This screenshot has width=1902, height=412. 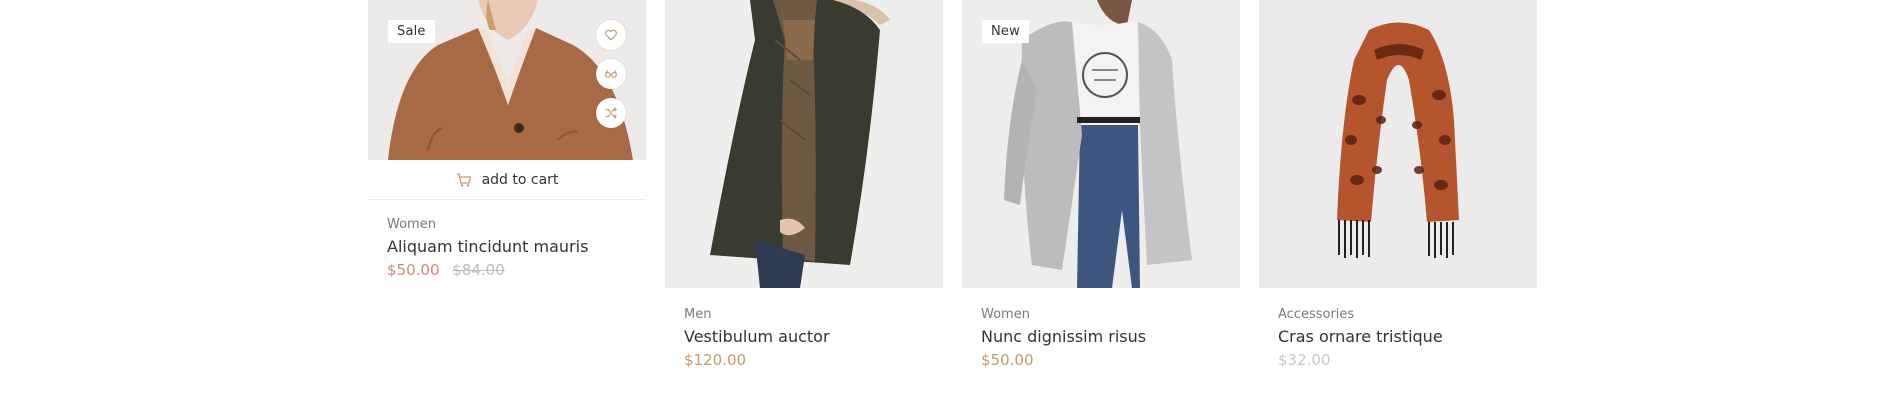 What do you see at coordinates (1007, 360) in the screenshot?
I see `product-price: $50.00` at bounding box center [1007, 360].